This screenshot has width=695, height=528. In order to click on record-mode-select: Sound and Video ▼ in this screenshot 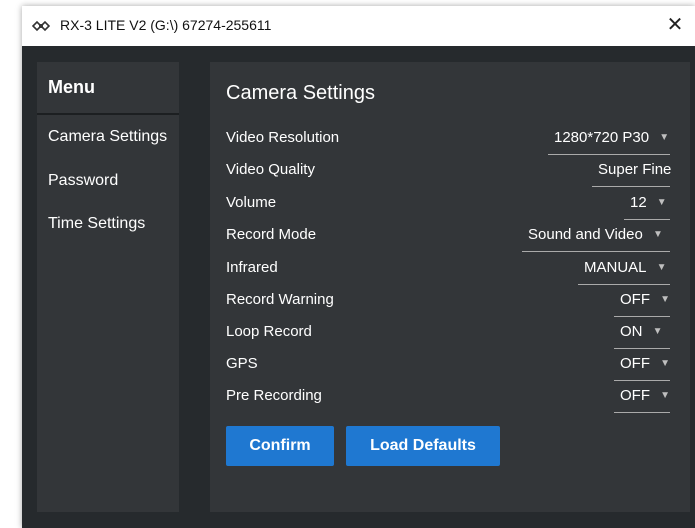, I will do `click(596, 237)`.